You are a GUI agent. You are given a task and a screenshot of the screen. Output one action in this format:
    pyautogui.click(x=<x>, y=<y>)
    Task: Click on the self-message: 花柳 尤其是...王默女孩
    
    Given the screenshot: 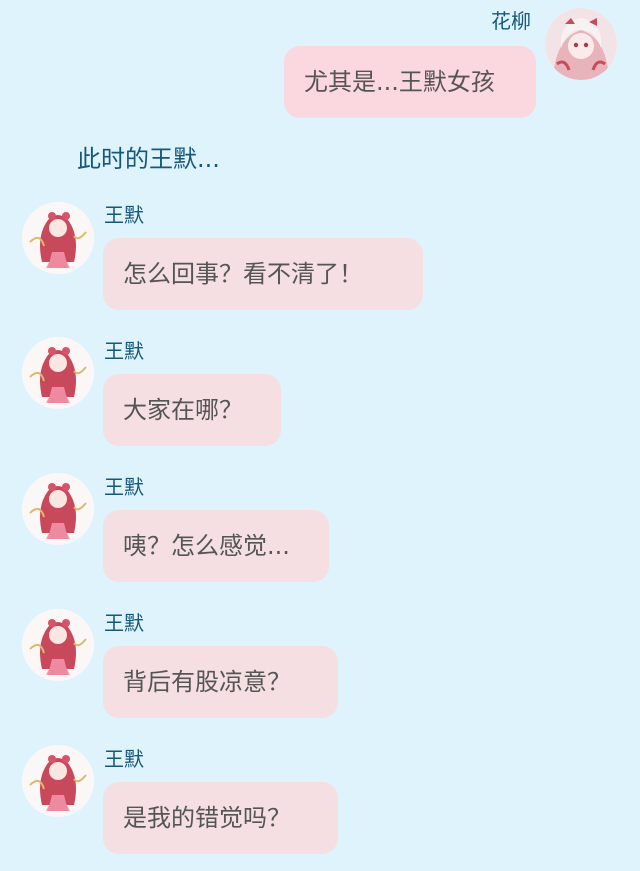 What is the action you would take?
    pyautogui.click(x=320, y=65)
    